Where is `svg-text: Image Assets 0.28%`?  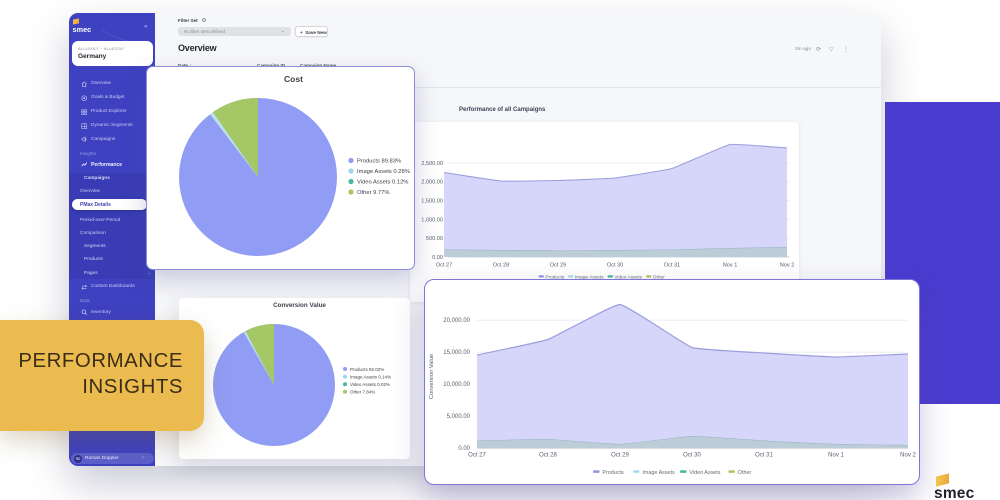 svg-text: Image Assets 0.28% is located at coordinates (383, 172).